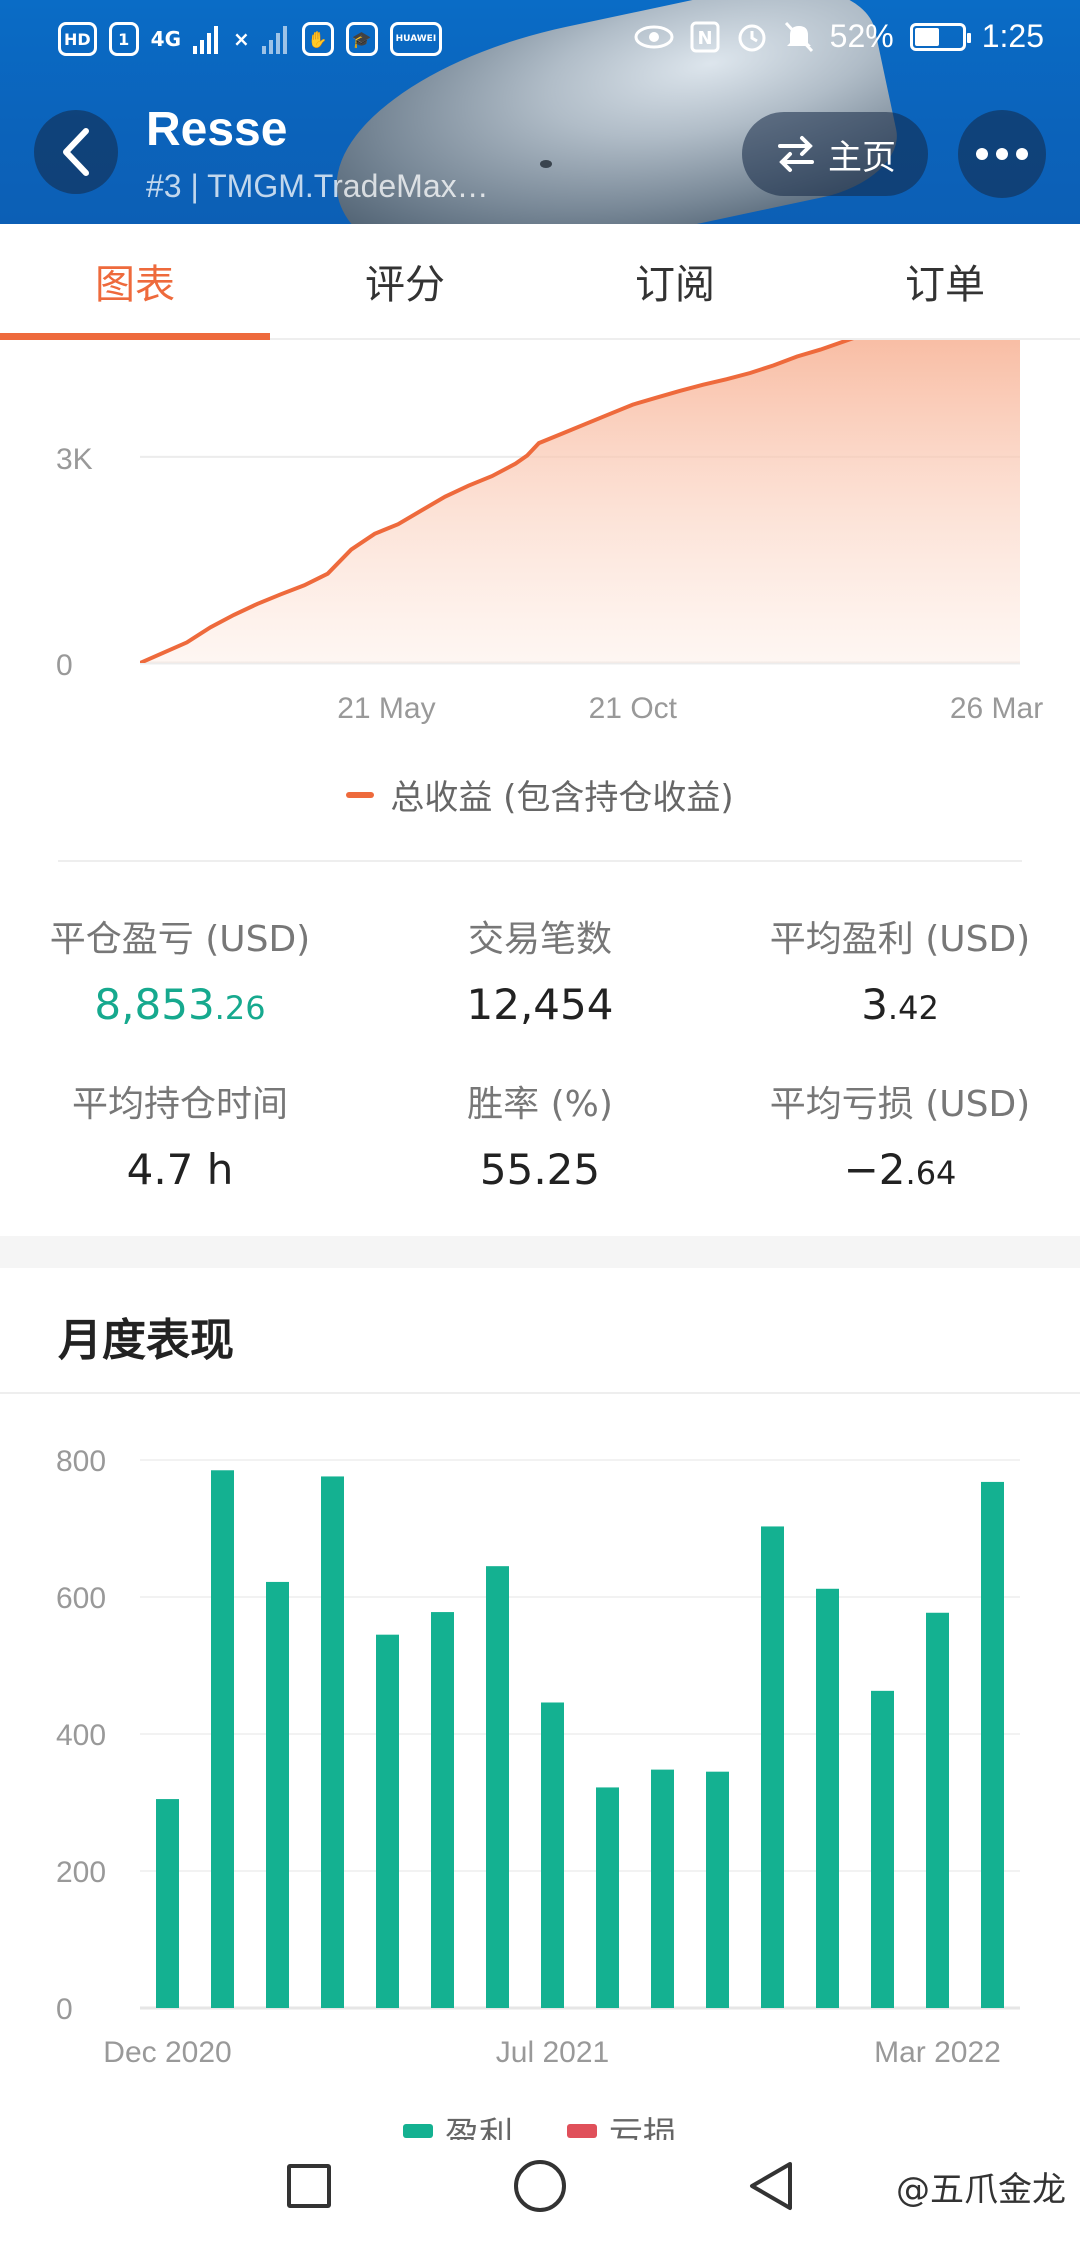 The image size is (1080, 2244). I want to click on legend-swatch-profit, so click(418, 2131).